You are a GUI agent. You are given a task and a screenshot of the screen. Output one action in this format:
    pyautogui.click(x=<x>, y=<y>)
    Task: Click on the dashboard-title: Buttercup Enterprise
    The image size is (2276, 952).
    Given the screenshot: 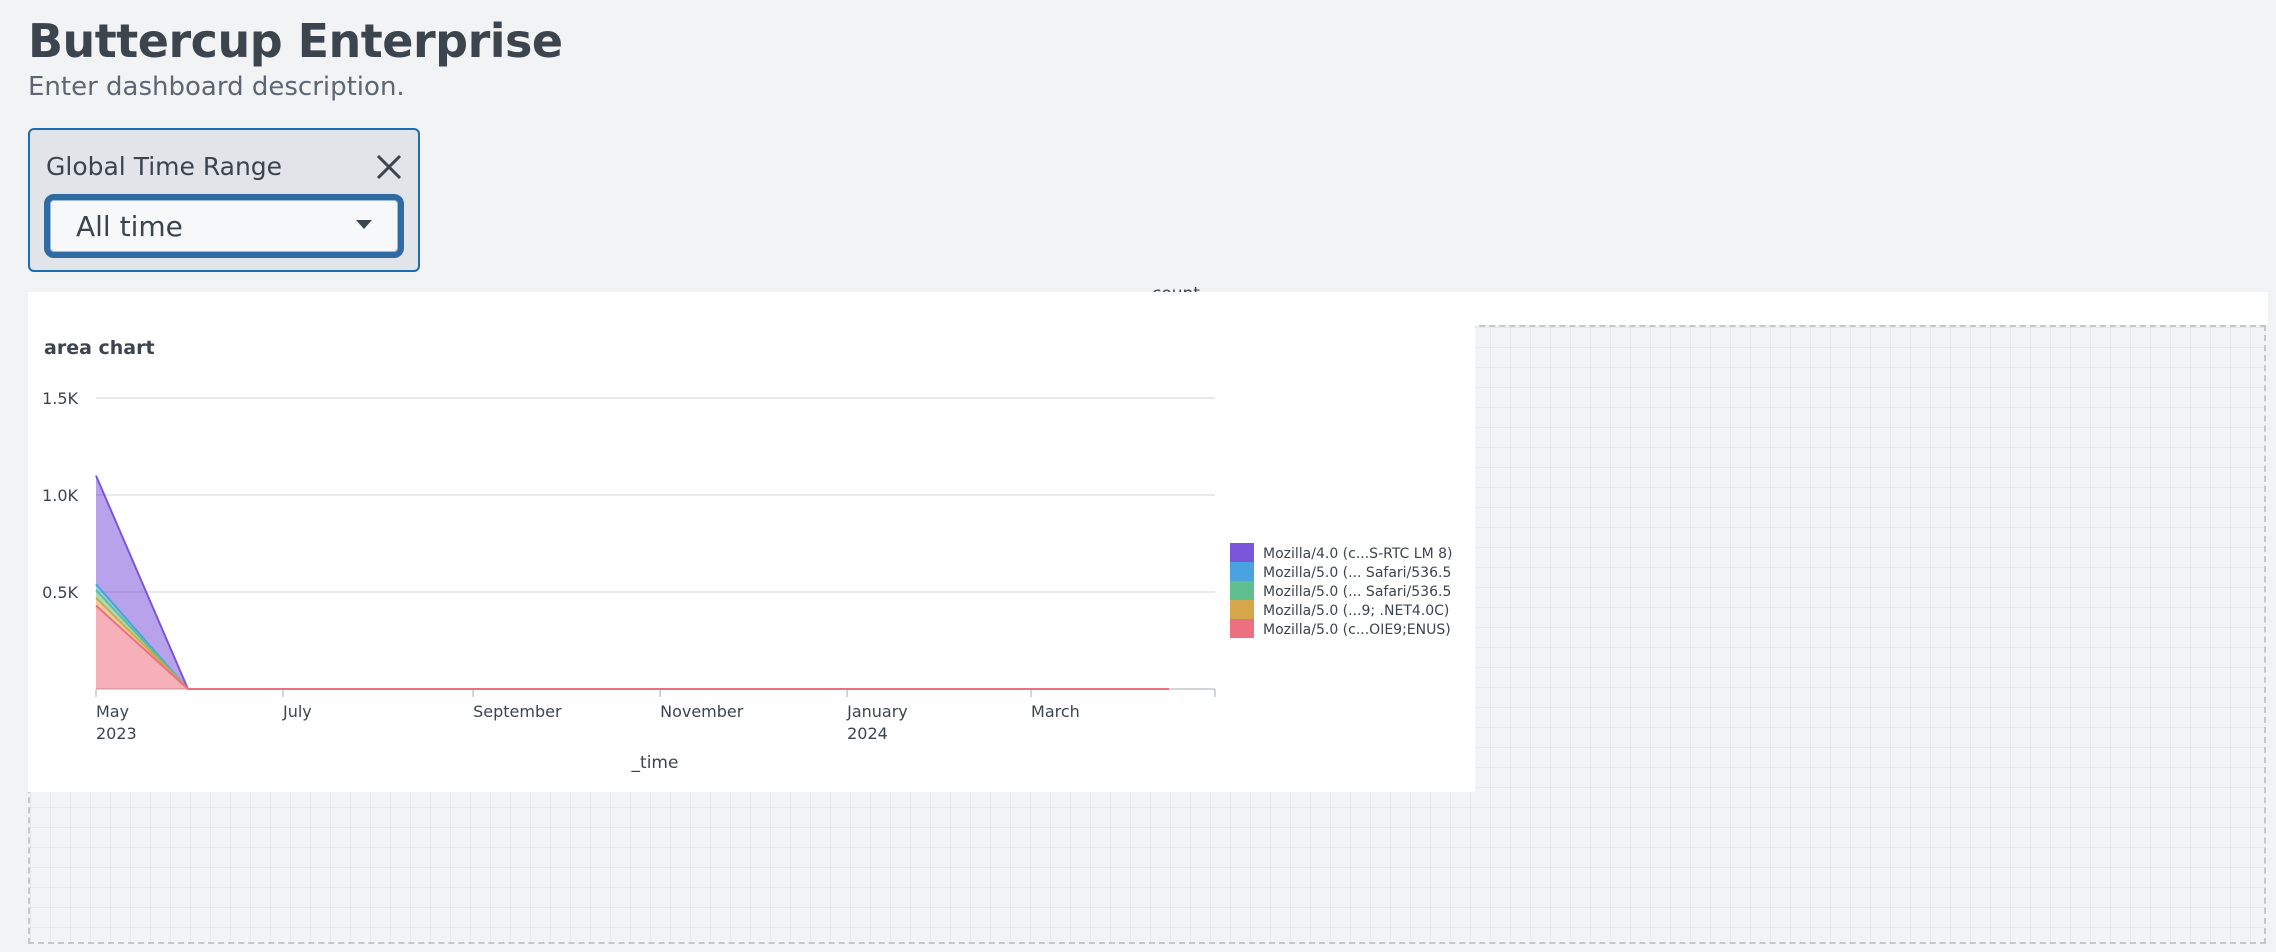 What is the action you would take?
    pyautogui.click(x=295, y=41)
    